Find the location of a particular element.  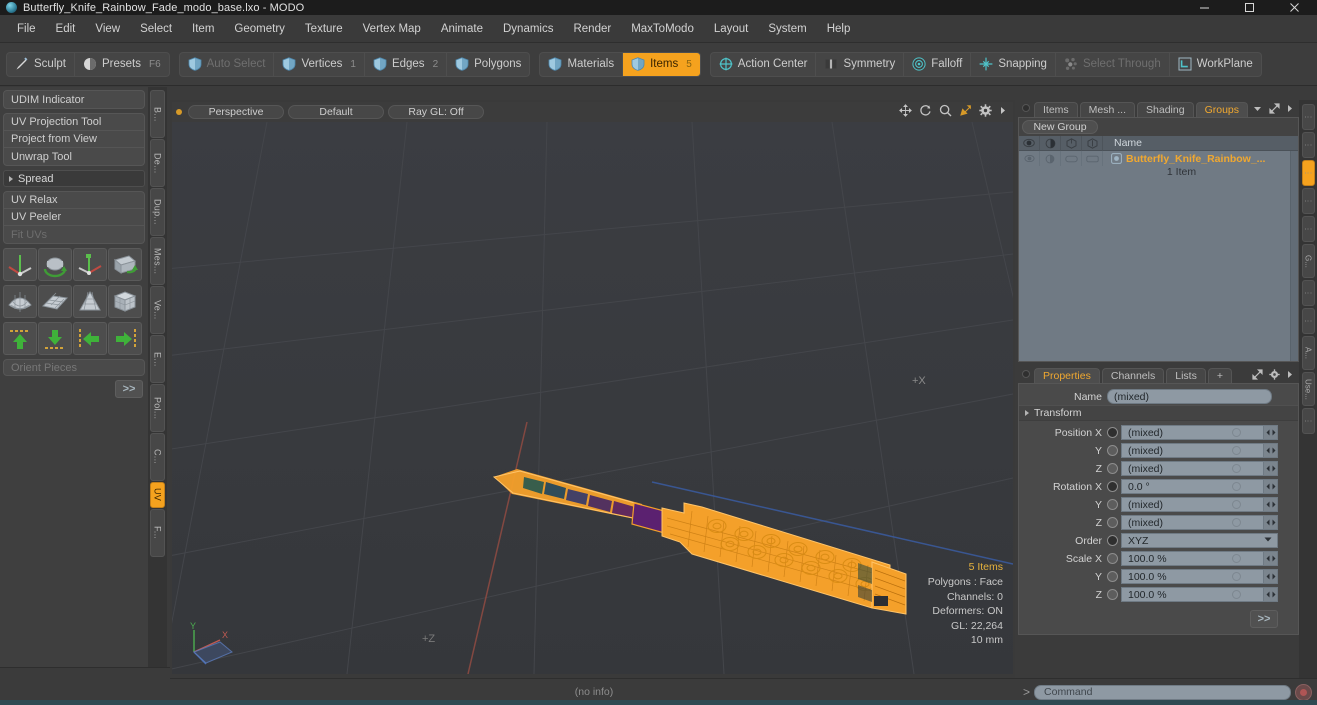

viewport-menu-dot-icon is located at coordinates (179, 112).